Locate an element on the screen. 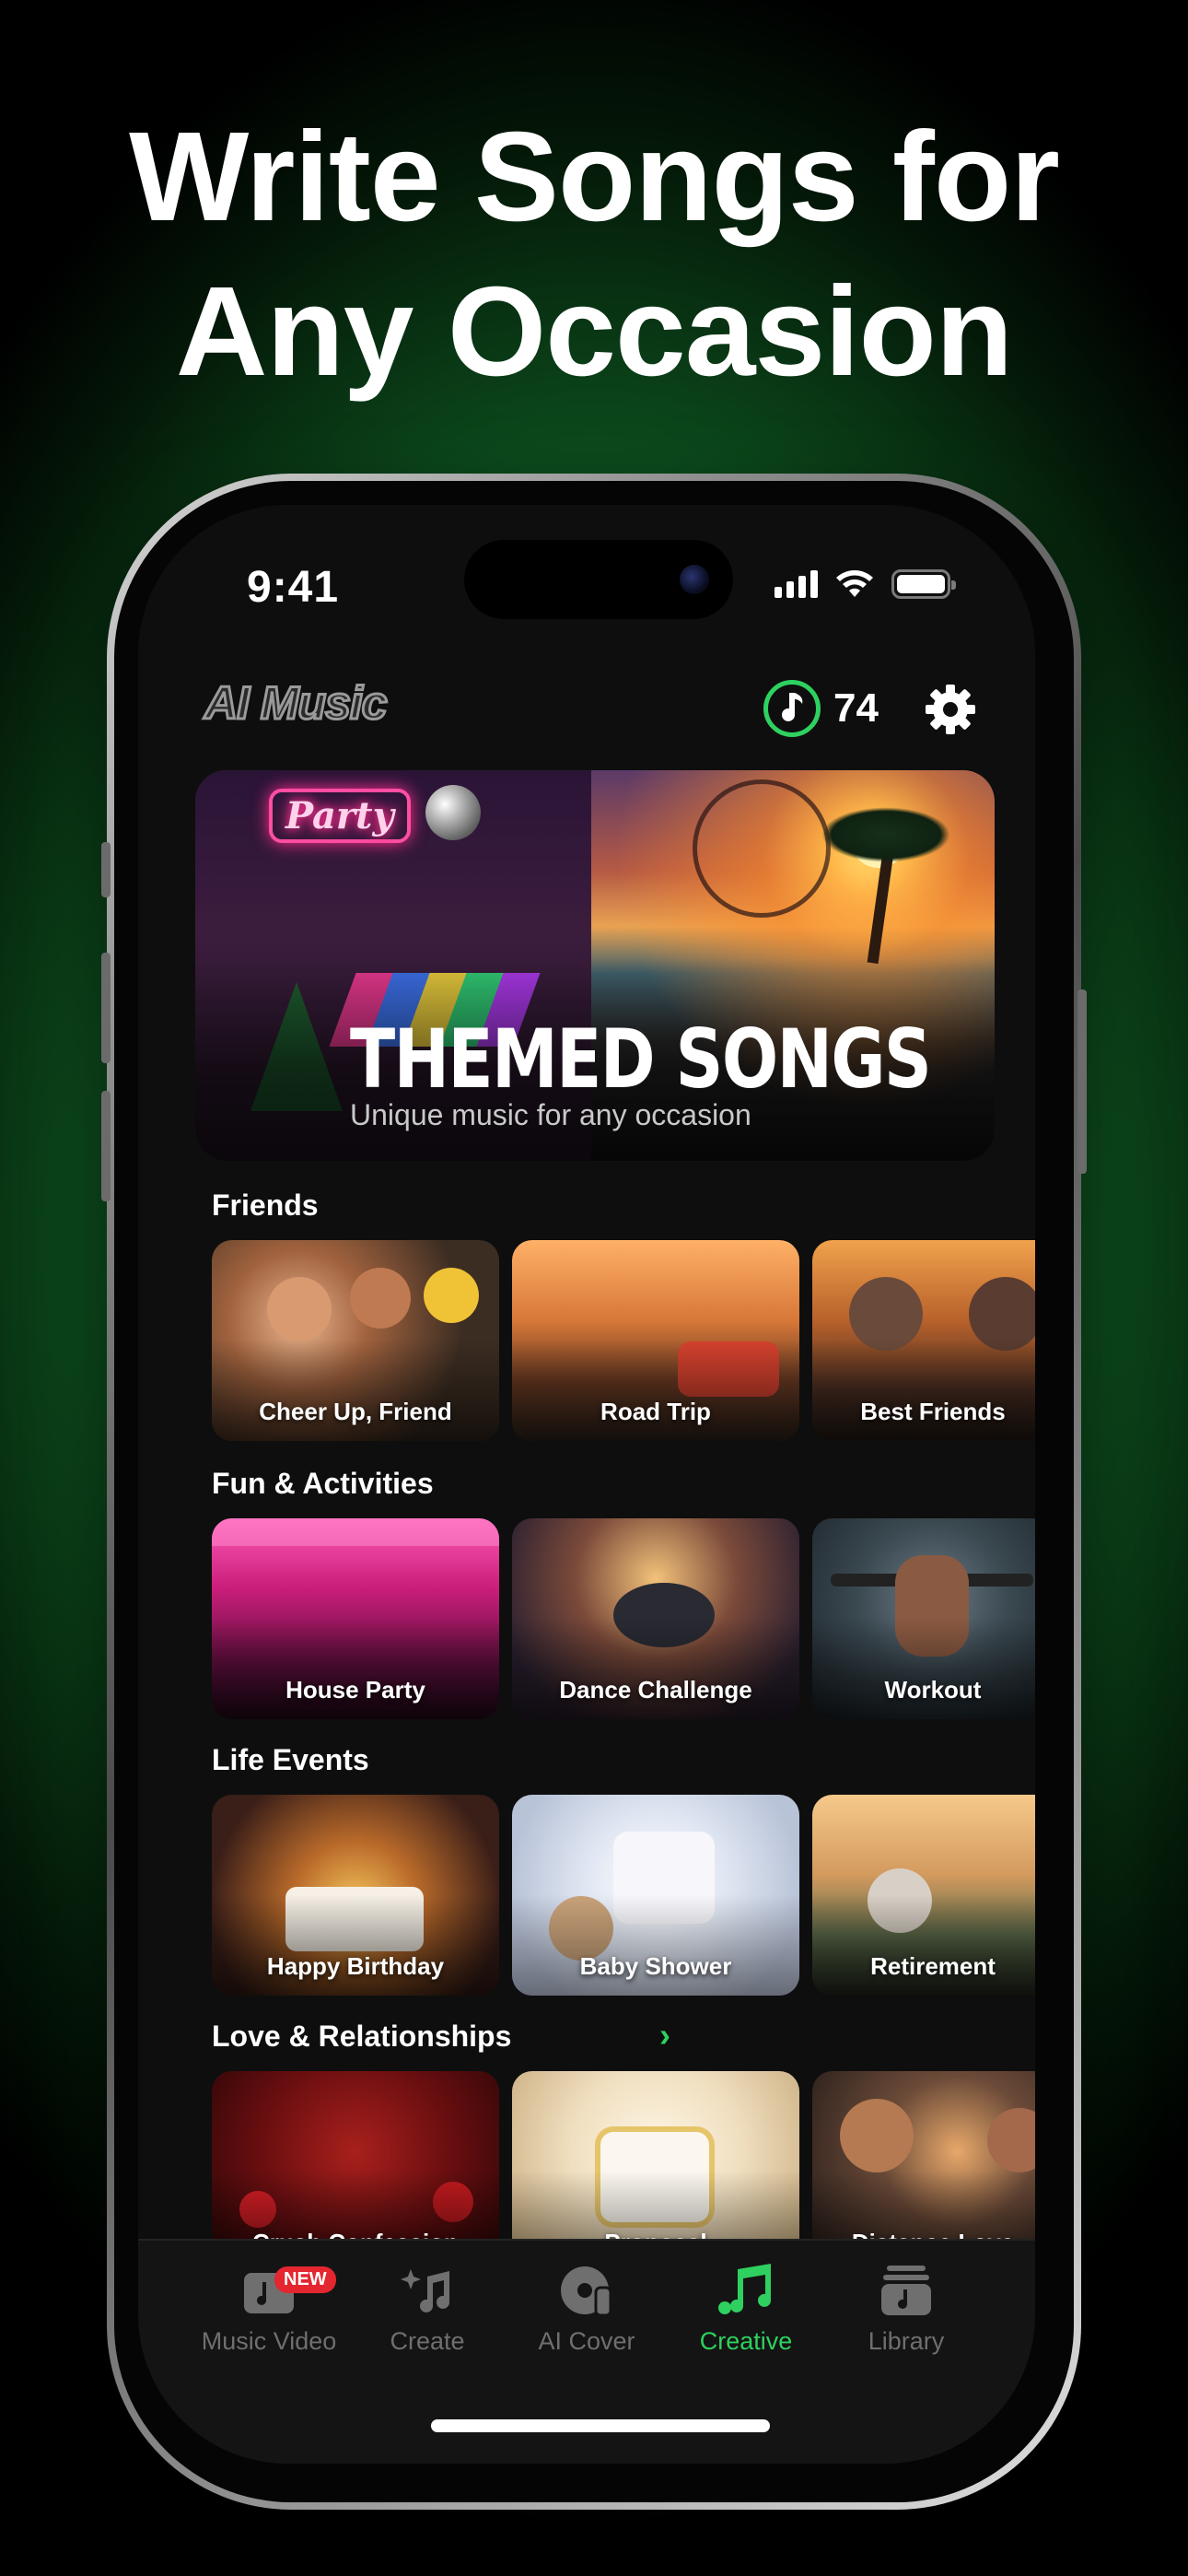  card-happy-birthday: Happy Birthday is located at coordinates (355, 1895).